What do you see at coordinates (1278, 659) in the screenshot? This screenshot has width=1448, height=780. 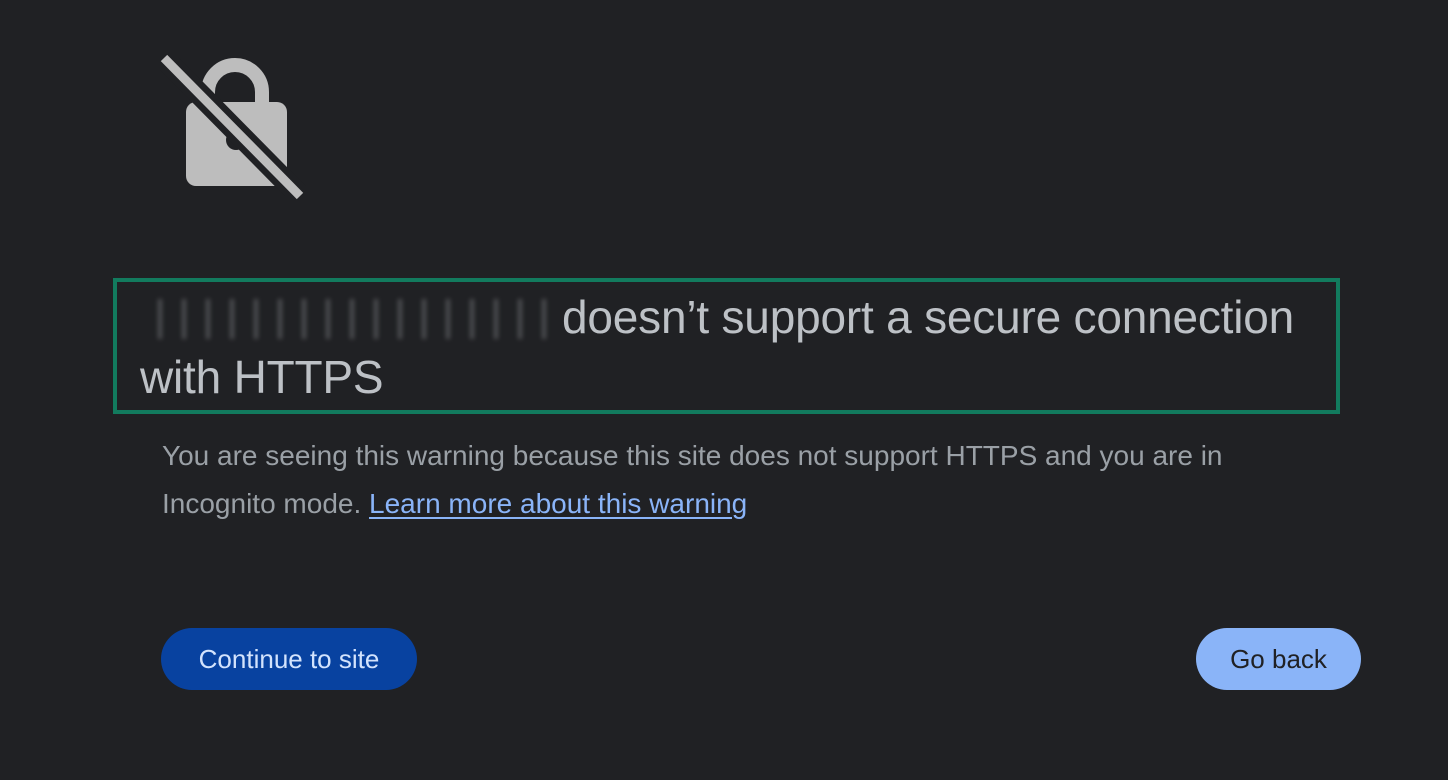 I see `go-back-button: Go back` at bounding box center [1278, 659].